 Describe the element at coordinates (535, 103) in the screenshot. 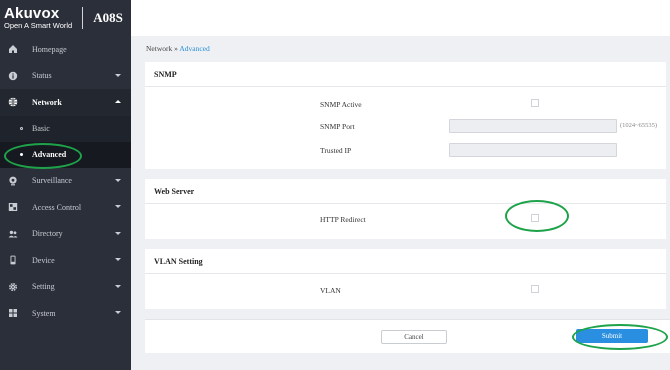

I see `snmp-active-checkbox` at that location.